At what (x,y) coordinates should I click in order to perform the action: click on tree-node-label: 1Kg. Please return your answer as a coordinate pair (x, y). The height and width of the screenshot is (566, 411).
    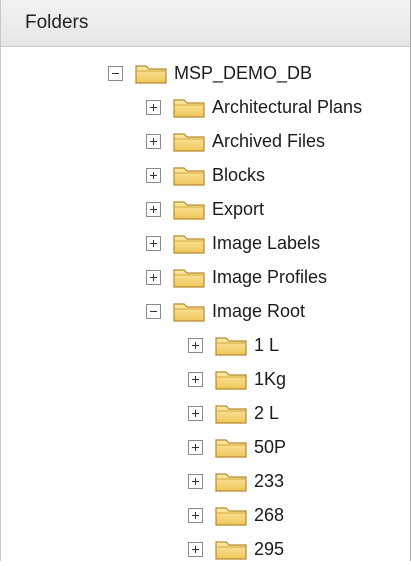
    Looking at the image, I should click on (270, 378).